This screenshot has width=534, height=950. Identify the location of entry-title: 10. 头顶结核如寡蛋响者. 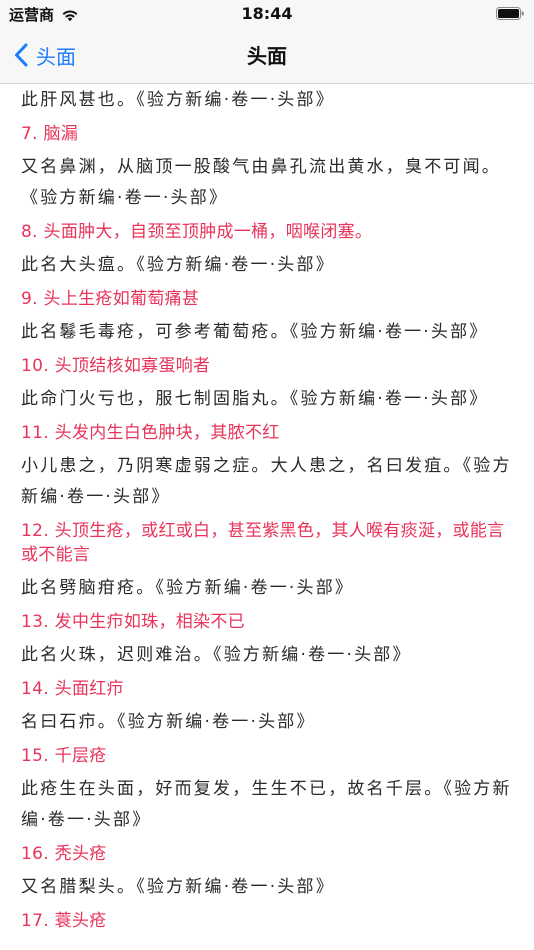
(116, 366).